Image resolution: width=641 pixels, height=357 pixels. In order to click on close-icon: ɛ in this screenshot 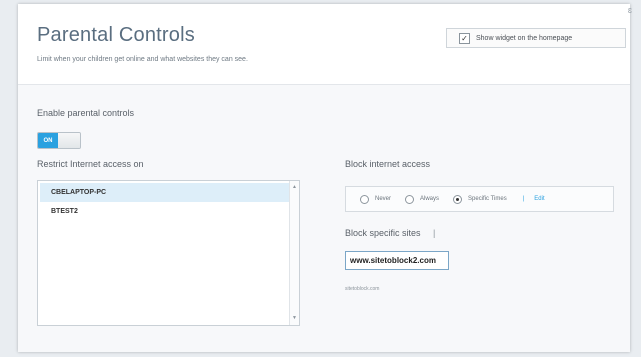, I will do `click(630, 10)`.